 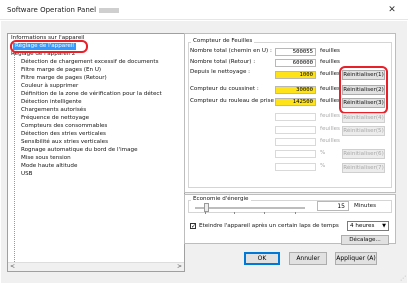 What do you see at coordinates (49, 166) in the screenshot?
I see `tree-item-high-altitude: Mode haute altitude` at bounding box center [49, 166].